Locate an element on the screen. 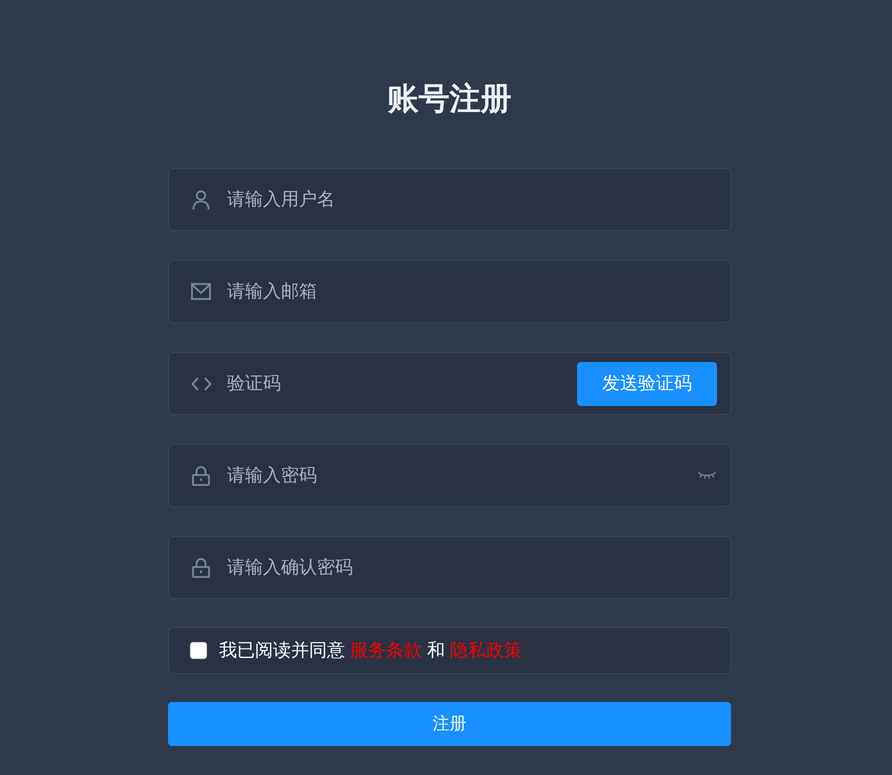 Image resolution: width=892 pixels, height=775 pixels. send-code-button: 发送验证码 is located at coordinates (647, 384).